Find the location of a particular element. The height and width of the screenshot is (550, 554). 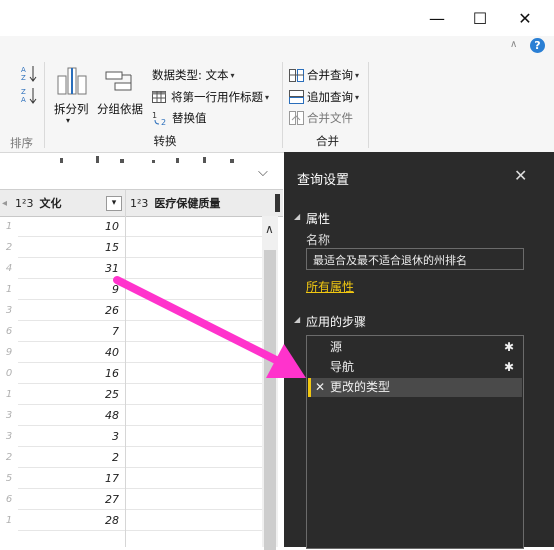

ribbon-separator is located at coordinates (44, 105).